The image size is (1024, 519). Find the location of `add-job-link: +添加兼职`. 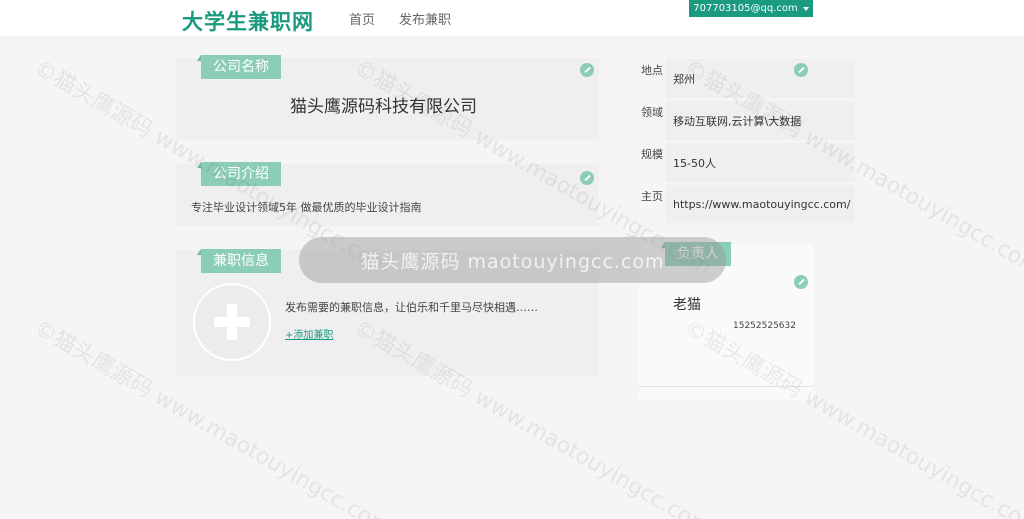

add-job-link: +添加兼职 is located at coordinates (309, 333).